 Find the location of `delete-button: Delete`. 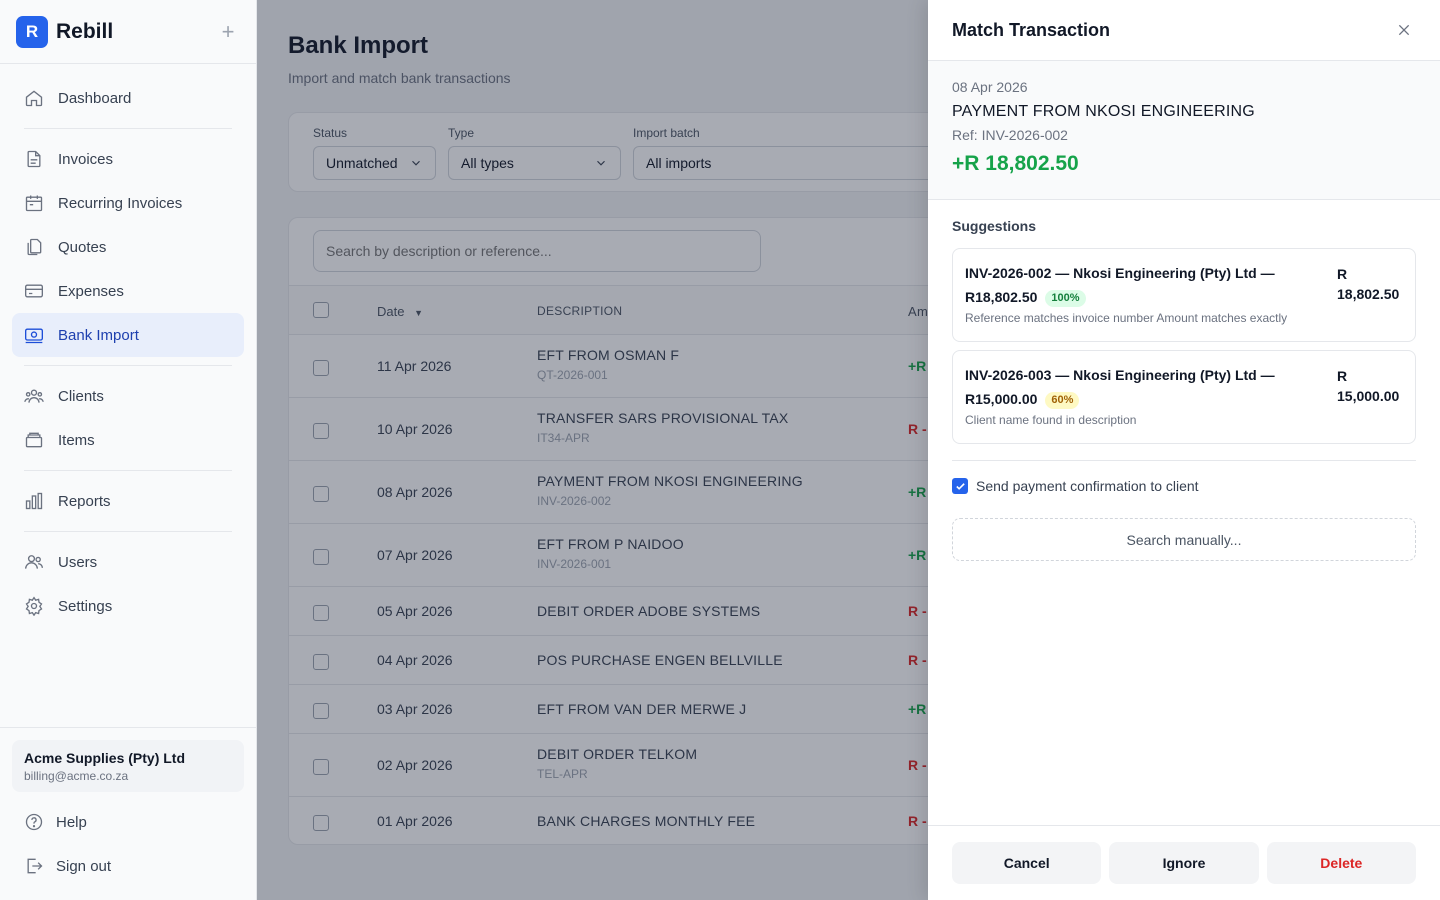

delete-button: Delete is located at coordinates (1341, 863).